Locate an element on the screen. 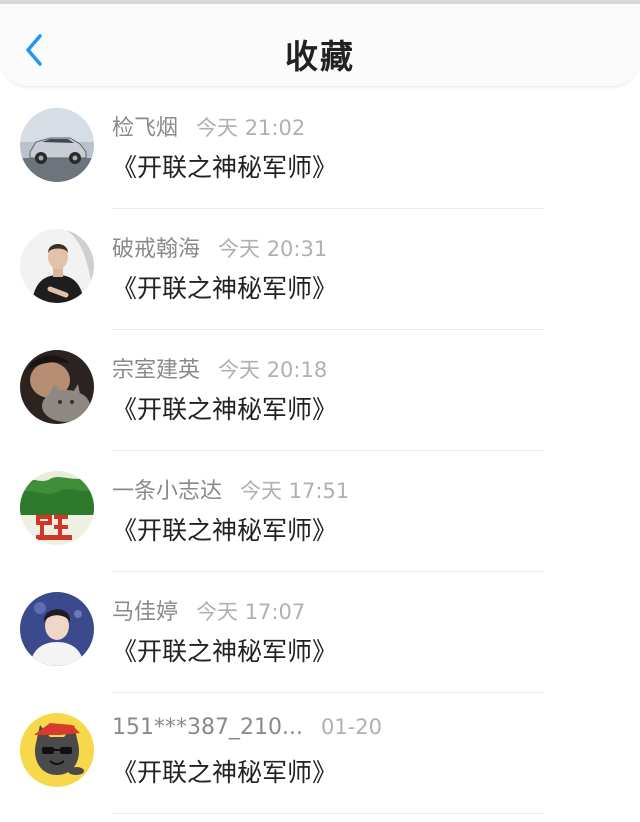 The width and height of the screenshot is (640, 822). user-name: 检飞烟 is located at coordinates (145, 128).